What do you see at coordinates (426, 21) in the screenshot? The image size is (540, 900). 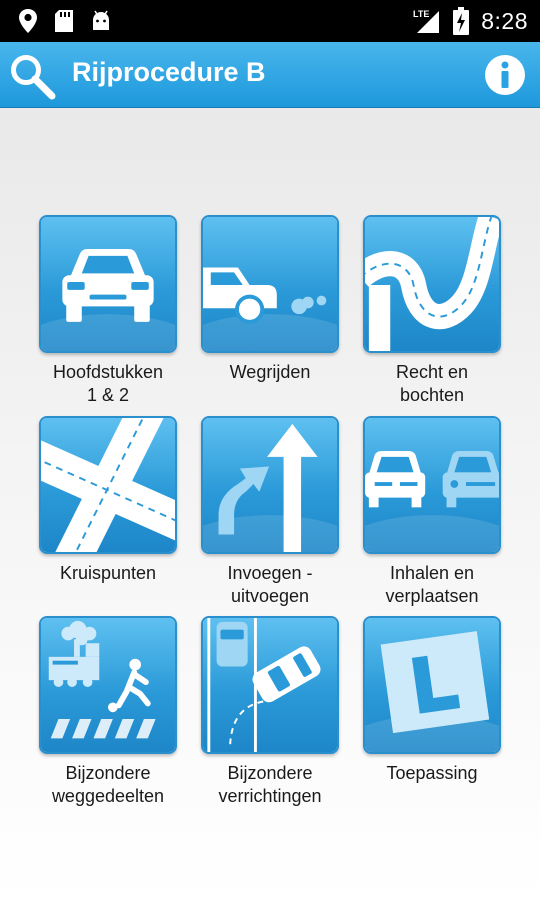 I see `signal-icon: LTE` at bounding box center [426, 21].